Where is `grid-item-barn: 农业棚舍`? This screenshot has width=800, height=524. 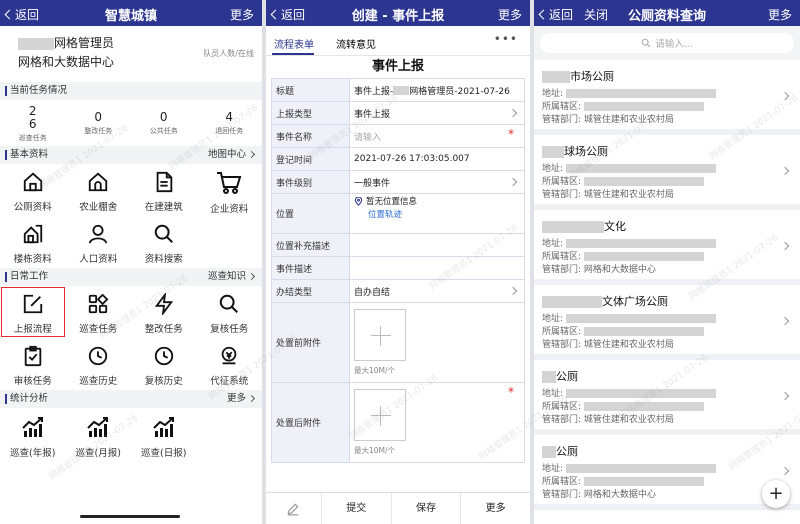
grid-item-barn: 农业棚舍 is located at coordinates (99, 190).